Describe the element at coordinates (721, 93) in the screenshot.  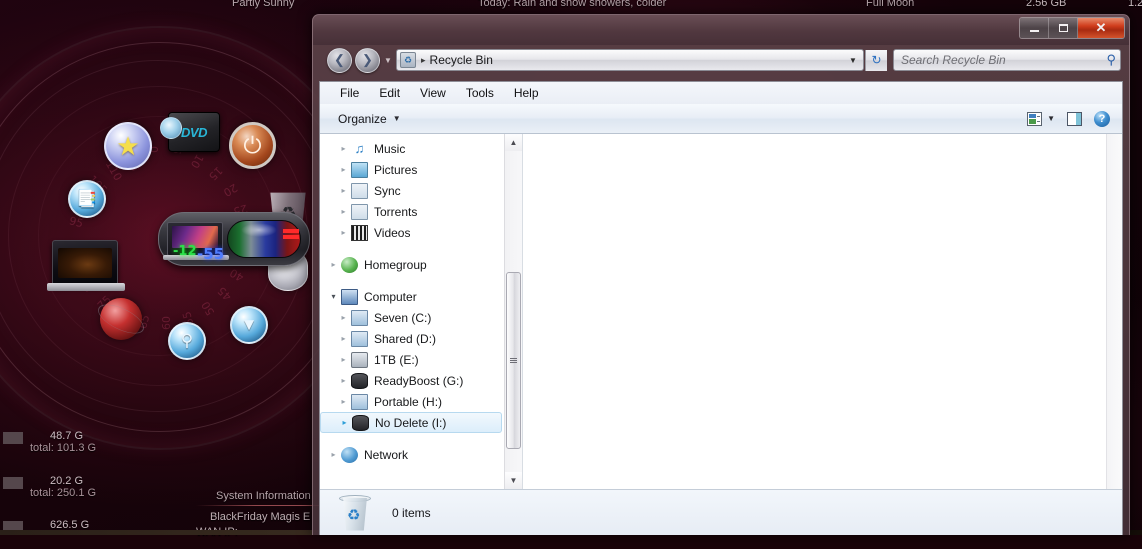
I see `menu-bar: File Edit View Tools Help` at that location.